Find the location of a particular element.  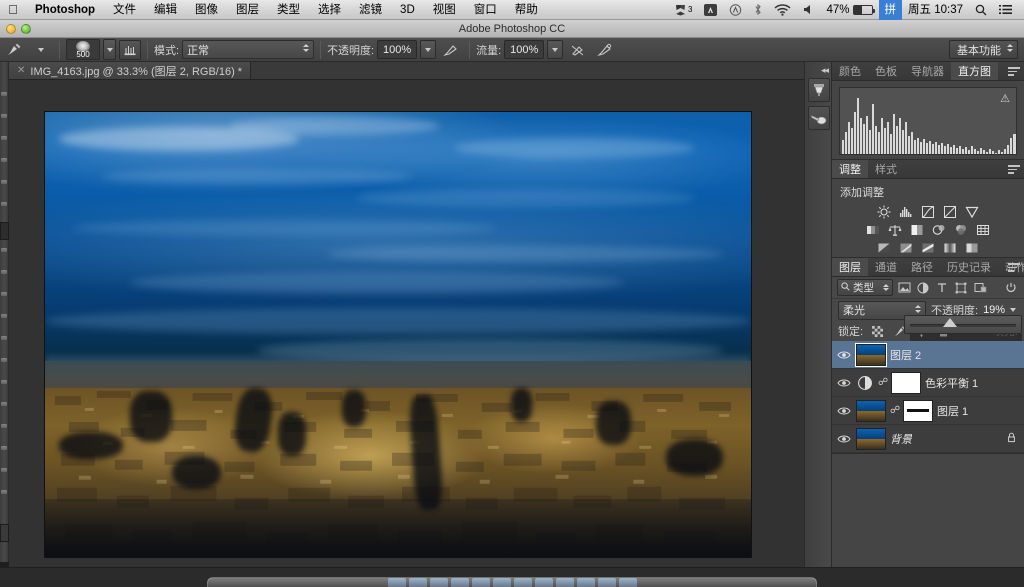

tool-icon-gradient is located at coordinates (4, 316).